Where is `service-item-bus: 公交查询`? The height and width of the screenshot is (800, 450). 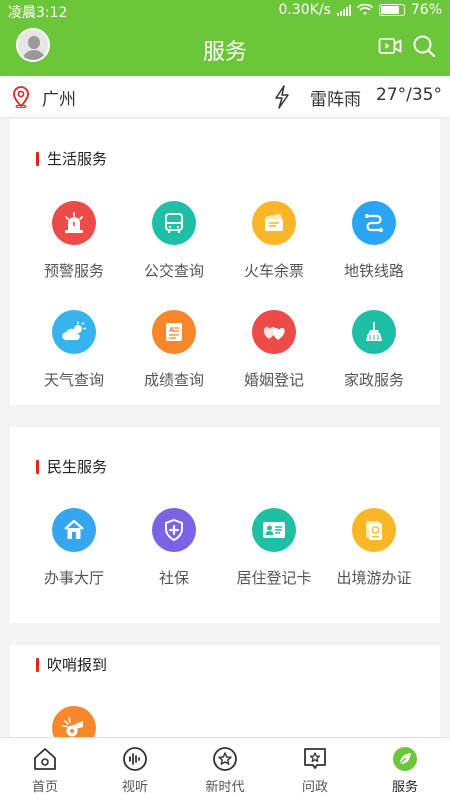 service-item-bus: 公交查询 is located at coordinates (174, 241).